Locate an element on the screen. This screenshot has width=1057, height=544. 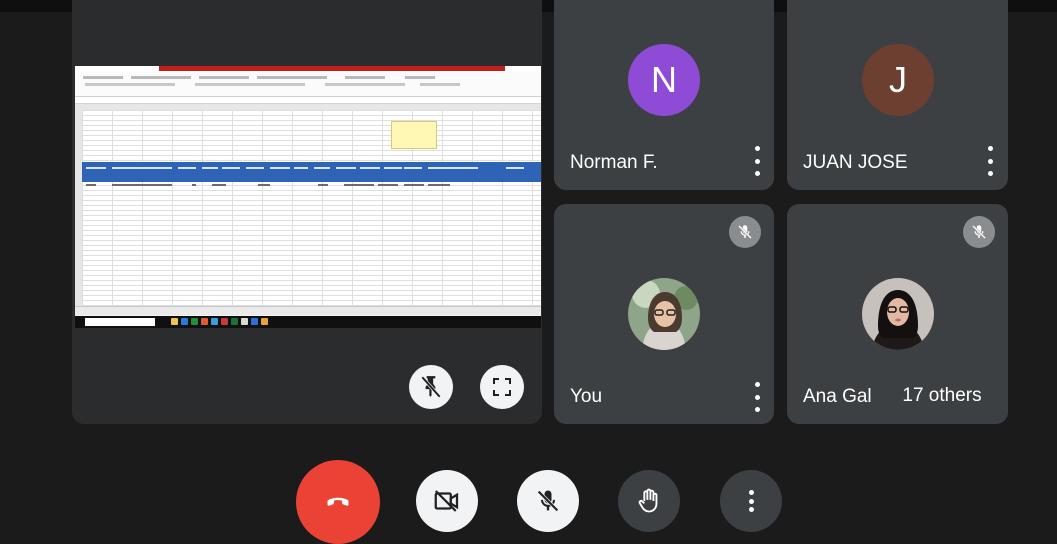
participant-tile: N Norman F. is located at coordinates (664, 95).